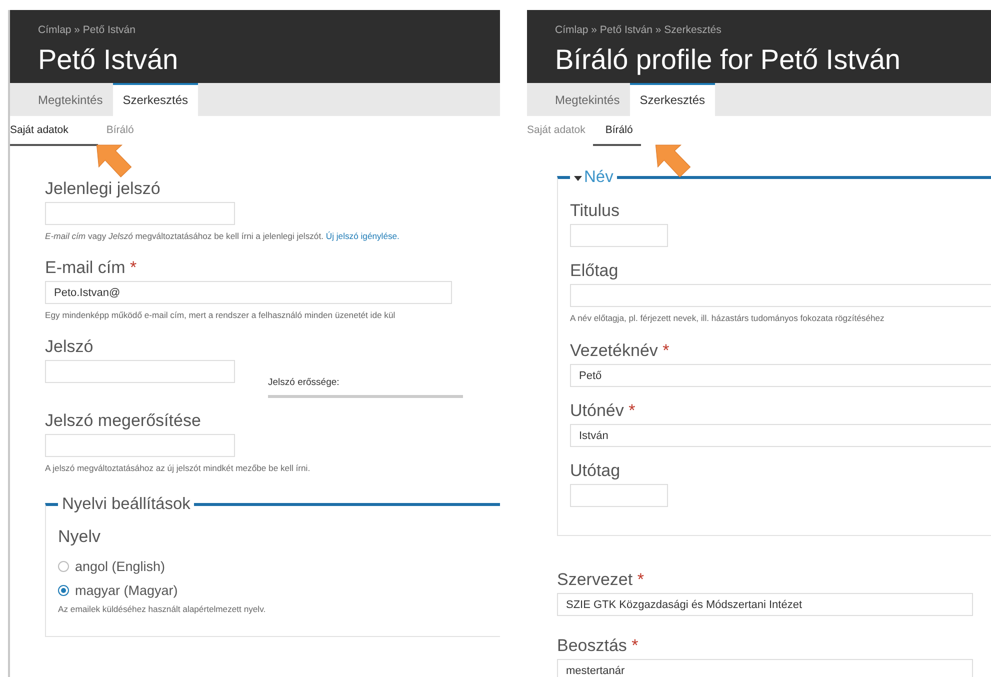 This screenshot has width=991, height=677. Describe the element at coordinates (765, 668) in the screenshot. I see `input-field: mestertanár` at that location.